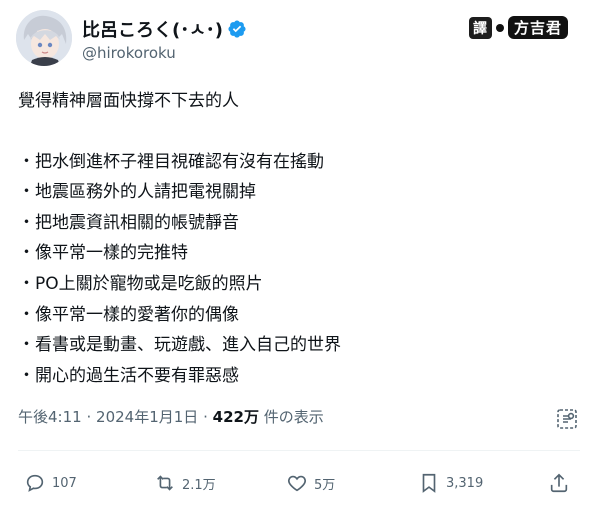 The width and height of the screenshot is (598, 512). I want to click on repost-icon, so click(165, 483).